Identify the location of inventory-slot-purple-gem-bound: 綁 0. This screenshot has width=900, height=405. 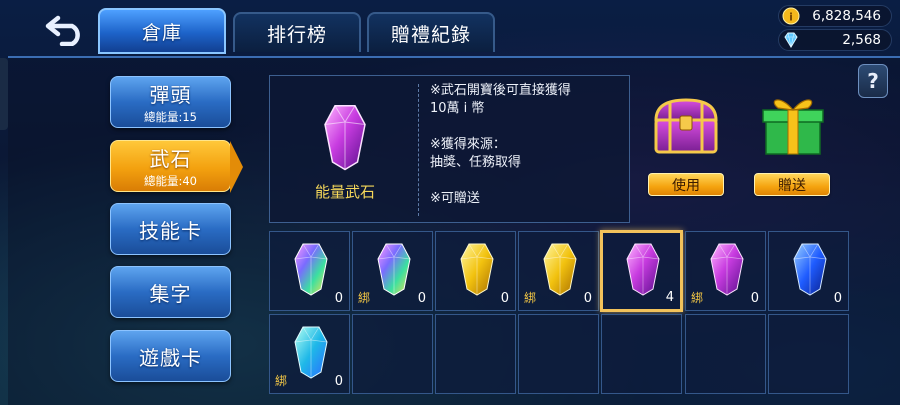
(725, 271).